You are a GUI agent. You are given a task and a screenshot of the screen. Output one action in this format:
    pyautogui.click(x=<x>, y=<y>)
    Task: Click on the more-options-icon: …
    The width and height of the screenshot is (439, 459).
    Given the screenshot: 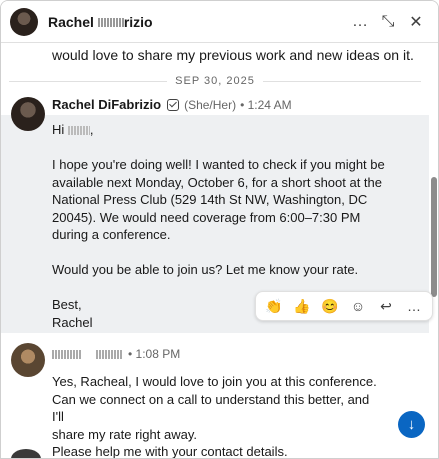 What is the action you would take?
    pyautogui.click(x=360, y=22)
    